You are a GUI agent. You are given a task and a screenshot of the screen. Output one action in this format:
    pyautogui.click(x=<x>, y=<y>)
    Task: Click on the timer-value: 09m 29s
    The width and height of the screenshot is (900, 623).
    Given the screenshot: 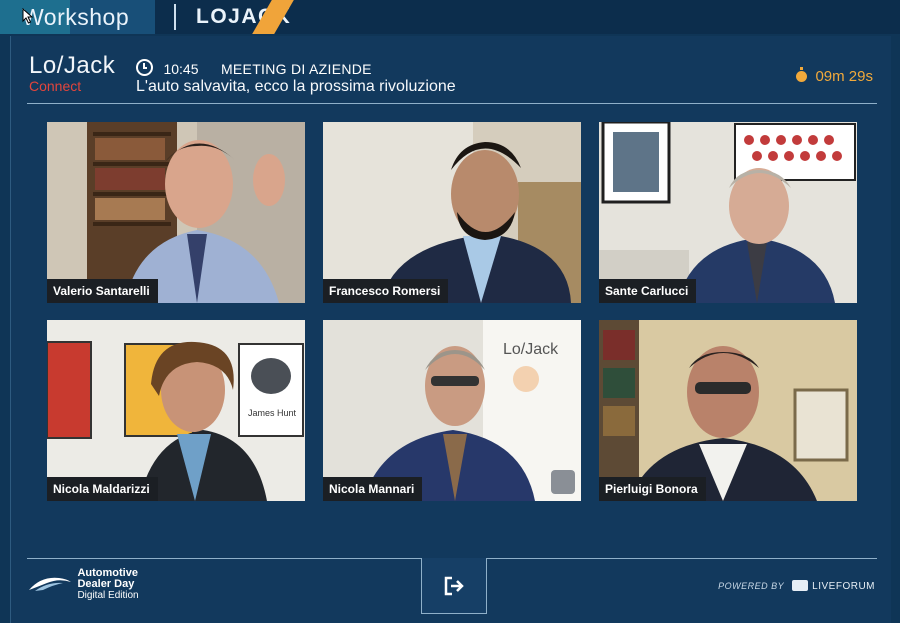 What is the action you would take?
    pyautogui.click(x=844, y=76)
    